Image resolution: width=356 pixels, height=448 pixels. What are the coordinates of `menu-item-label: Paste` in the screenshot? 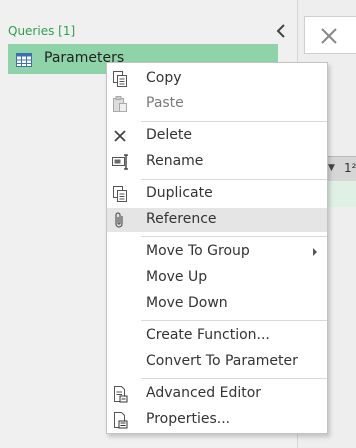 It's located at (165, 103).